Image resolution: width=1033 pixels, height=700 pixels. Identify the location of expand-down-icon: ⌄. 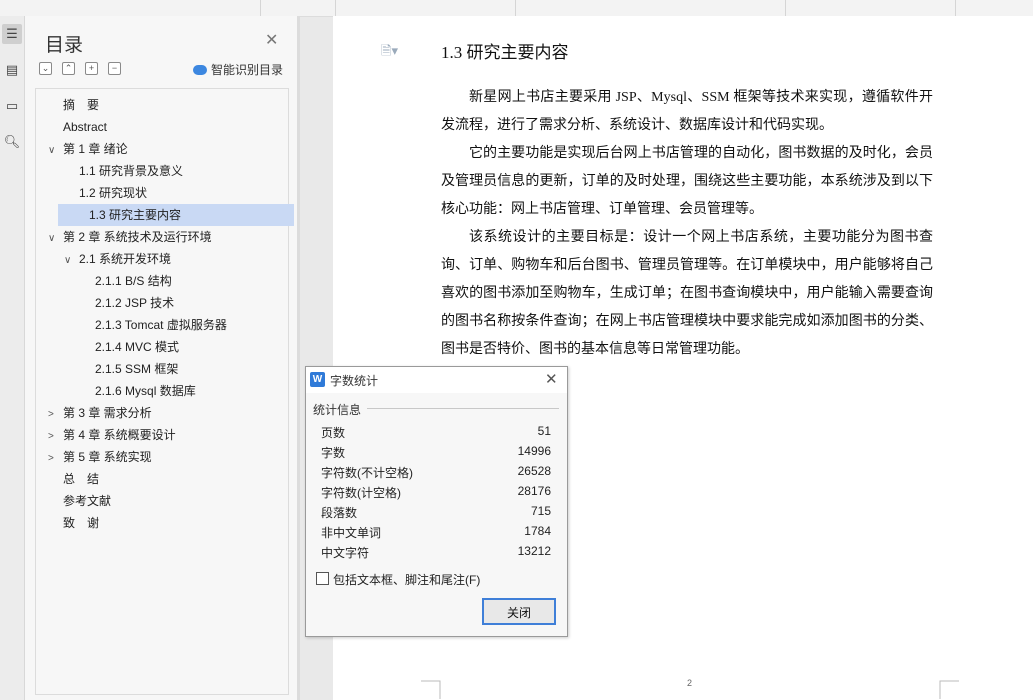
(45, 68).